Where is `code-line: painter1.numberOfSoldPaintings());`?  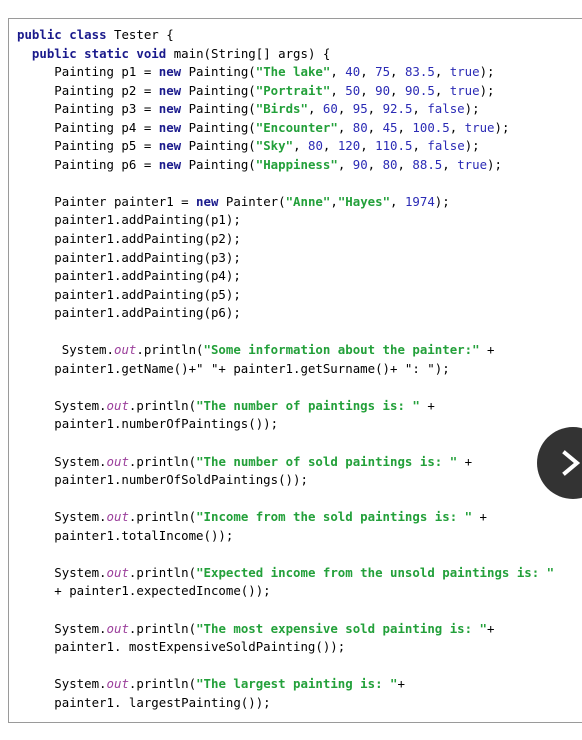
code-line: painter1.numberOfSoldPaintings()); is located at coordinates (162, 479).